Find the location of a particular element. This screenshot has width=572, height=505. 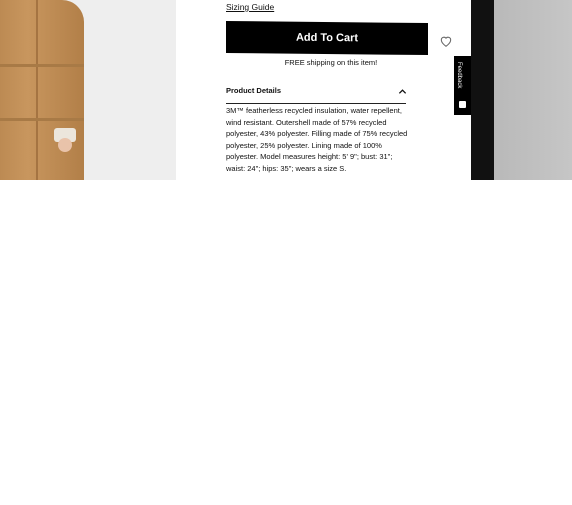

heart-icon is located at coordinates (446, 41).